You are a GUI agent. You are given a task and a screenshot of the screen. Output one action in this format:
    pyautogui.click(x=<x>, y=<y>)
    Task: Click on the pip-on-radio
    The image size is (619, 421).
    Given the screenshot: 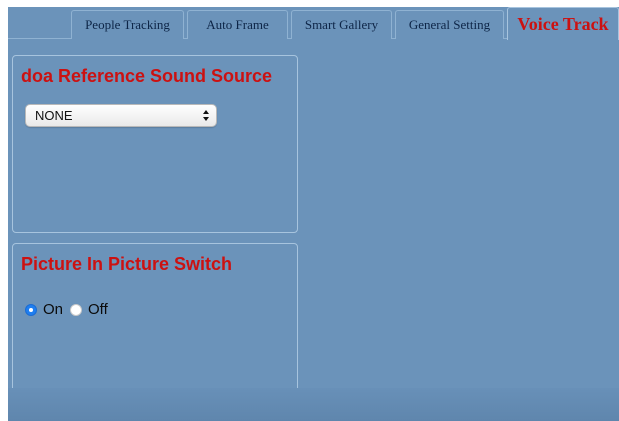 What is the action you would take?
    pyautogui.click(x=31, y=309)
    